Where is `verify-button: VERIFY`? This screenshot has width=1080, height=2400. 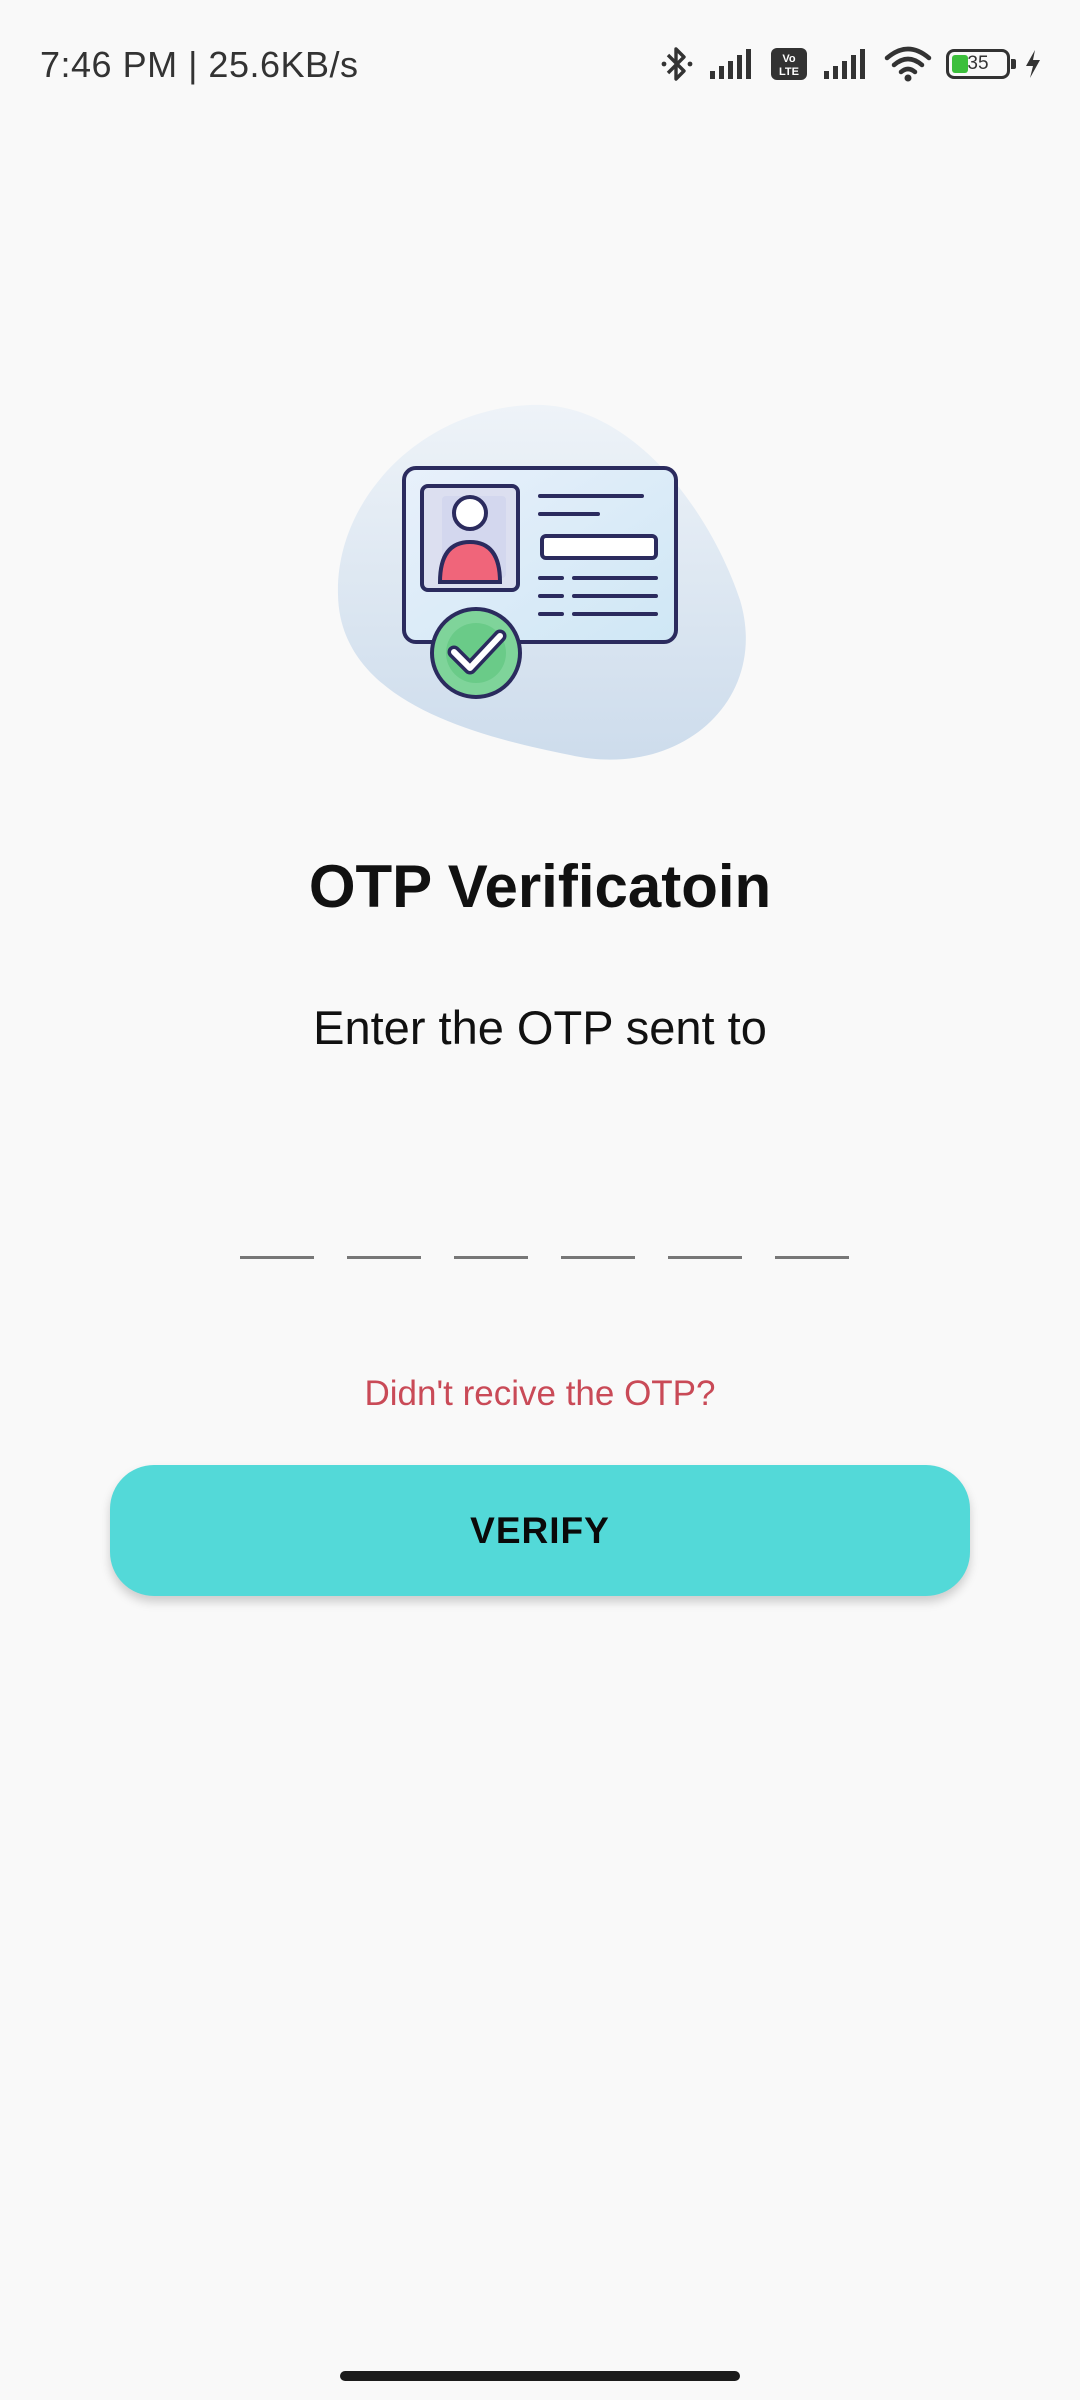 verify-button: VERIFY is located at coordinates (540, 1530).